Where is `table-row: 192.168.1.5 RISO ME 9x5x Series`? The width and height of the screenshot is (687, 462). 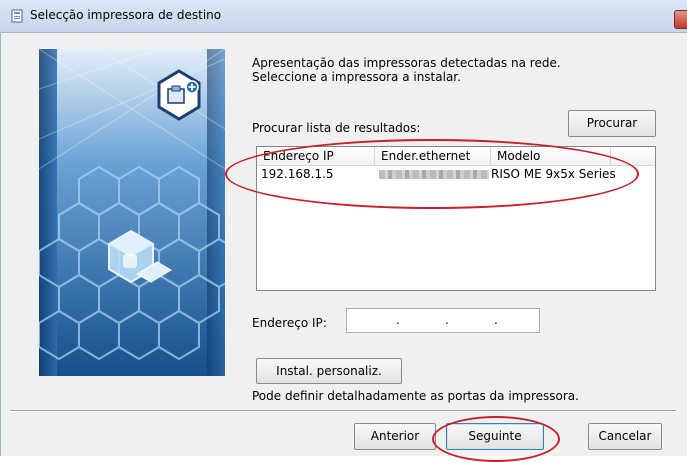
table-row: 192.168.1.5 RISO ME 9x5x Series is located at coordinates (456, 174).